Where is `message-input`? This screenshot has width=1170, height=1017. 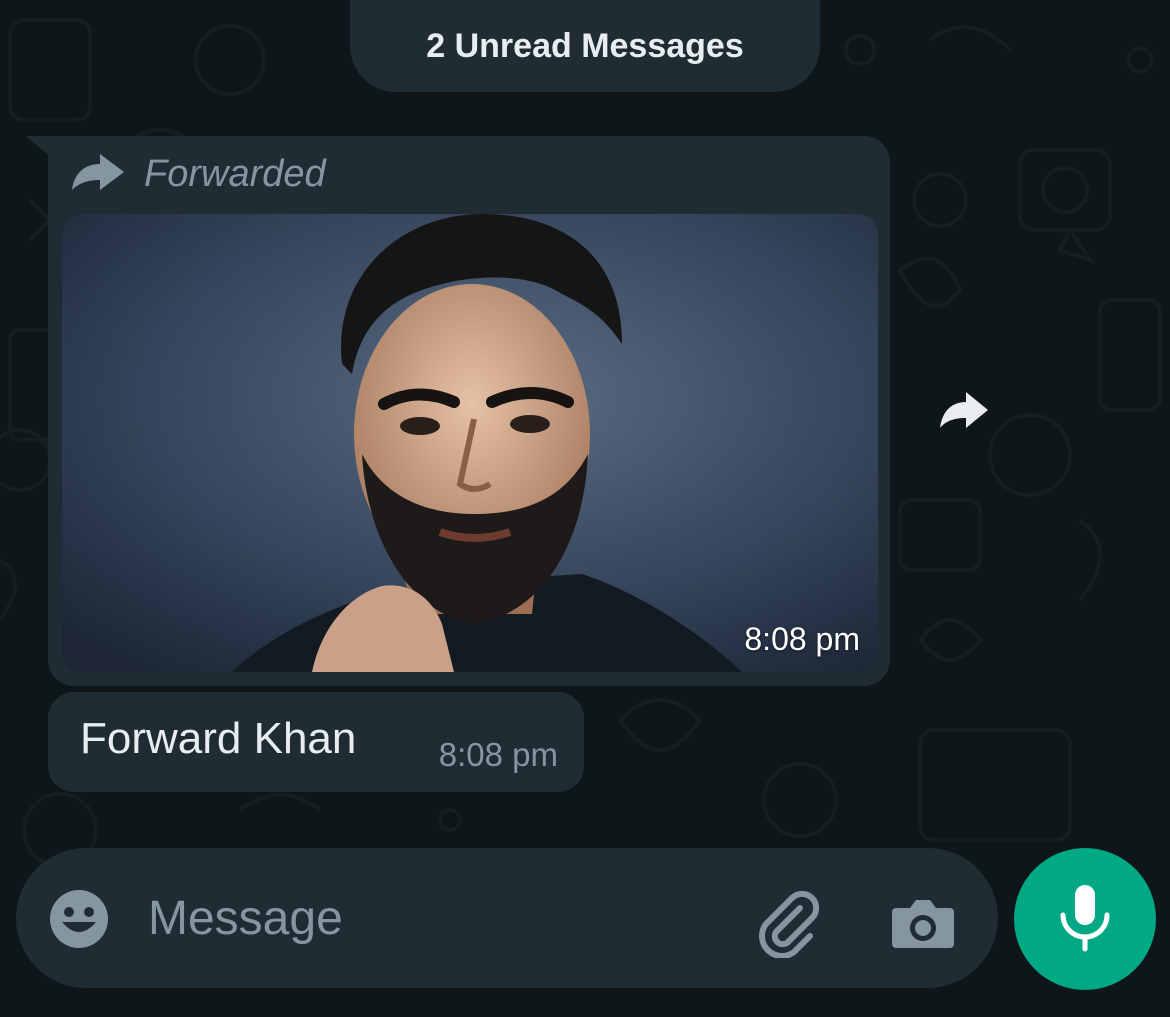
message-input is located at coordinates (438, 918).